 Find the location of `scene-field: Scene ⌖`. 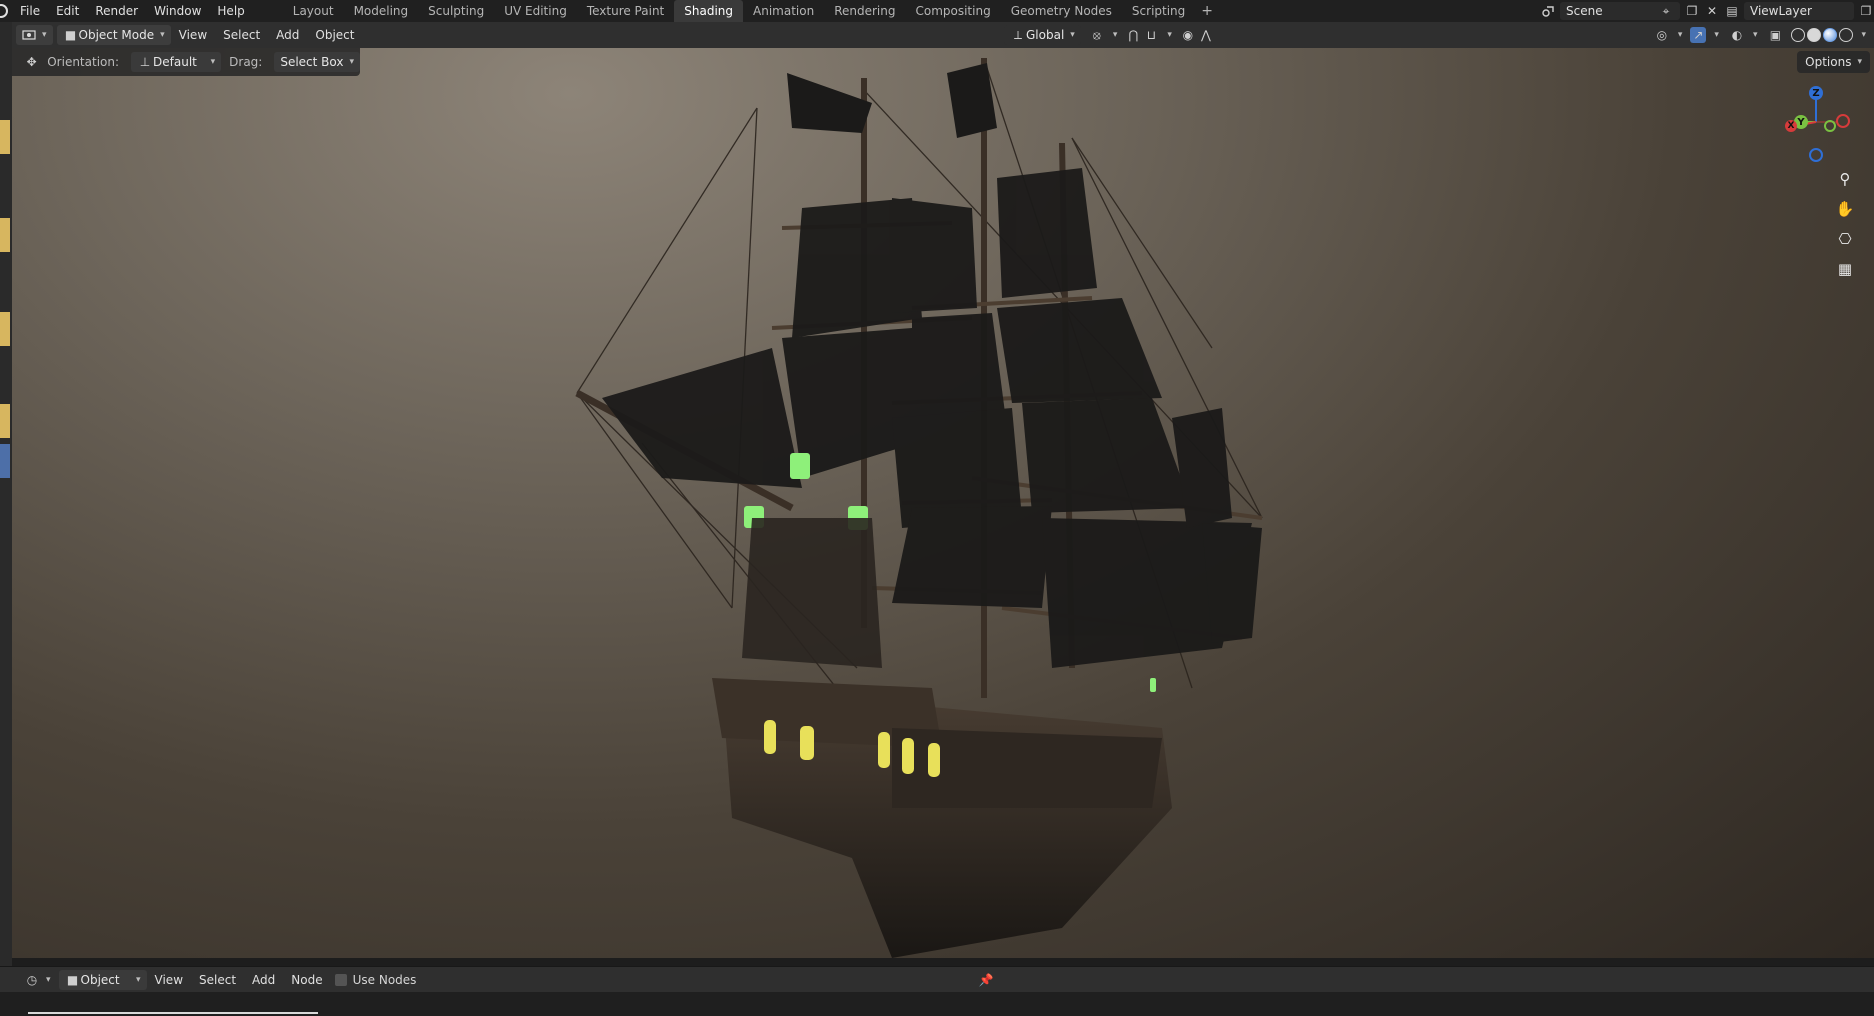

scene-field: Scene ⌖ is located at coordinates (1620, 11).